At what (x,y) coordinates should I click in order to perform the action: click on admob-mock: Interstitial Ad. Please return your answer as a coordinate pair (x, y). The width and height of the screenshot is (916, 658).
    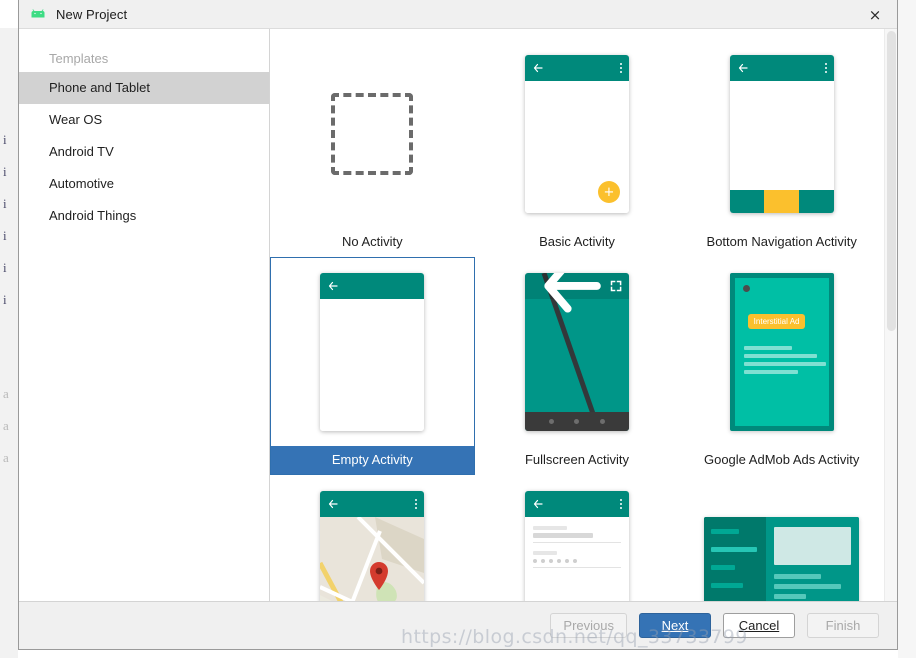
    Looking at the image, I should click on (781, 352).